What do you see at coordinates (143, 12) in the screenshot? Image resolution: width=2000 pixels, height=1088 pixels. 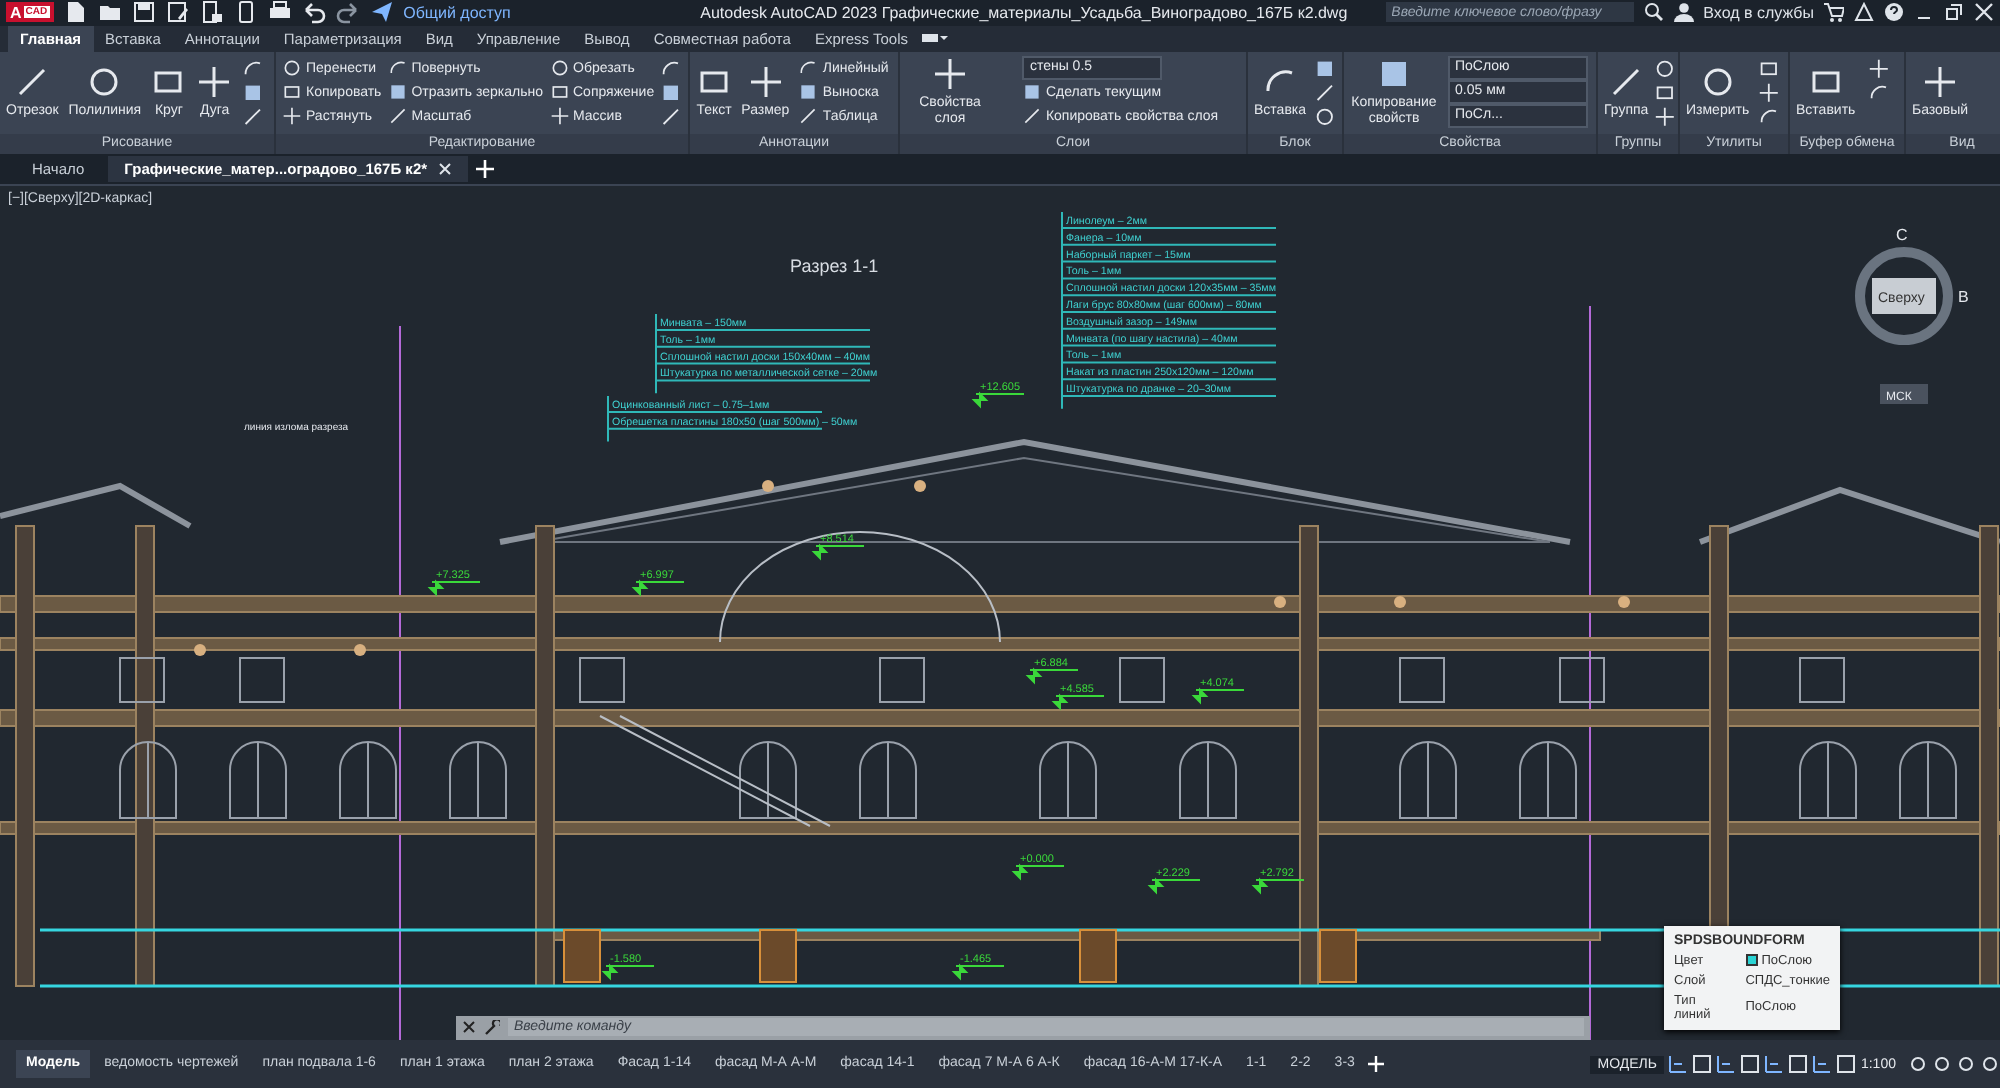 I see `save-icon` at bounding box center [143, 12].